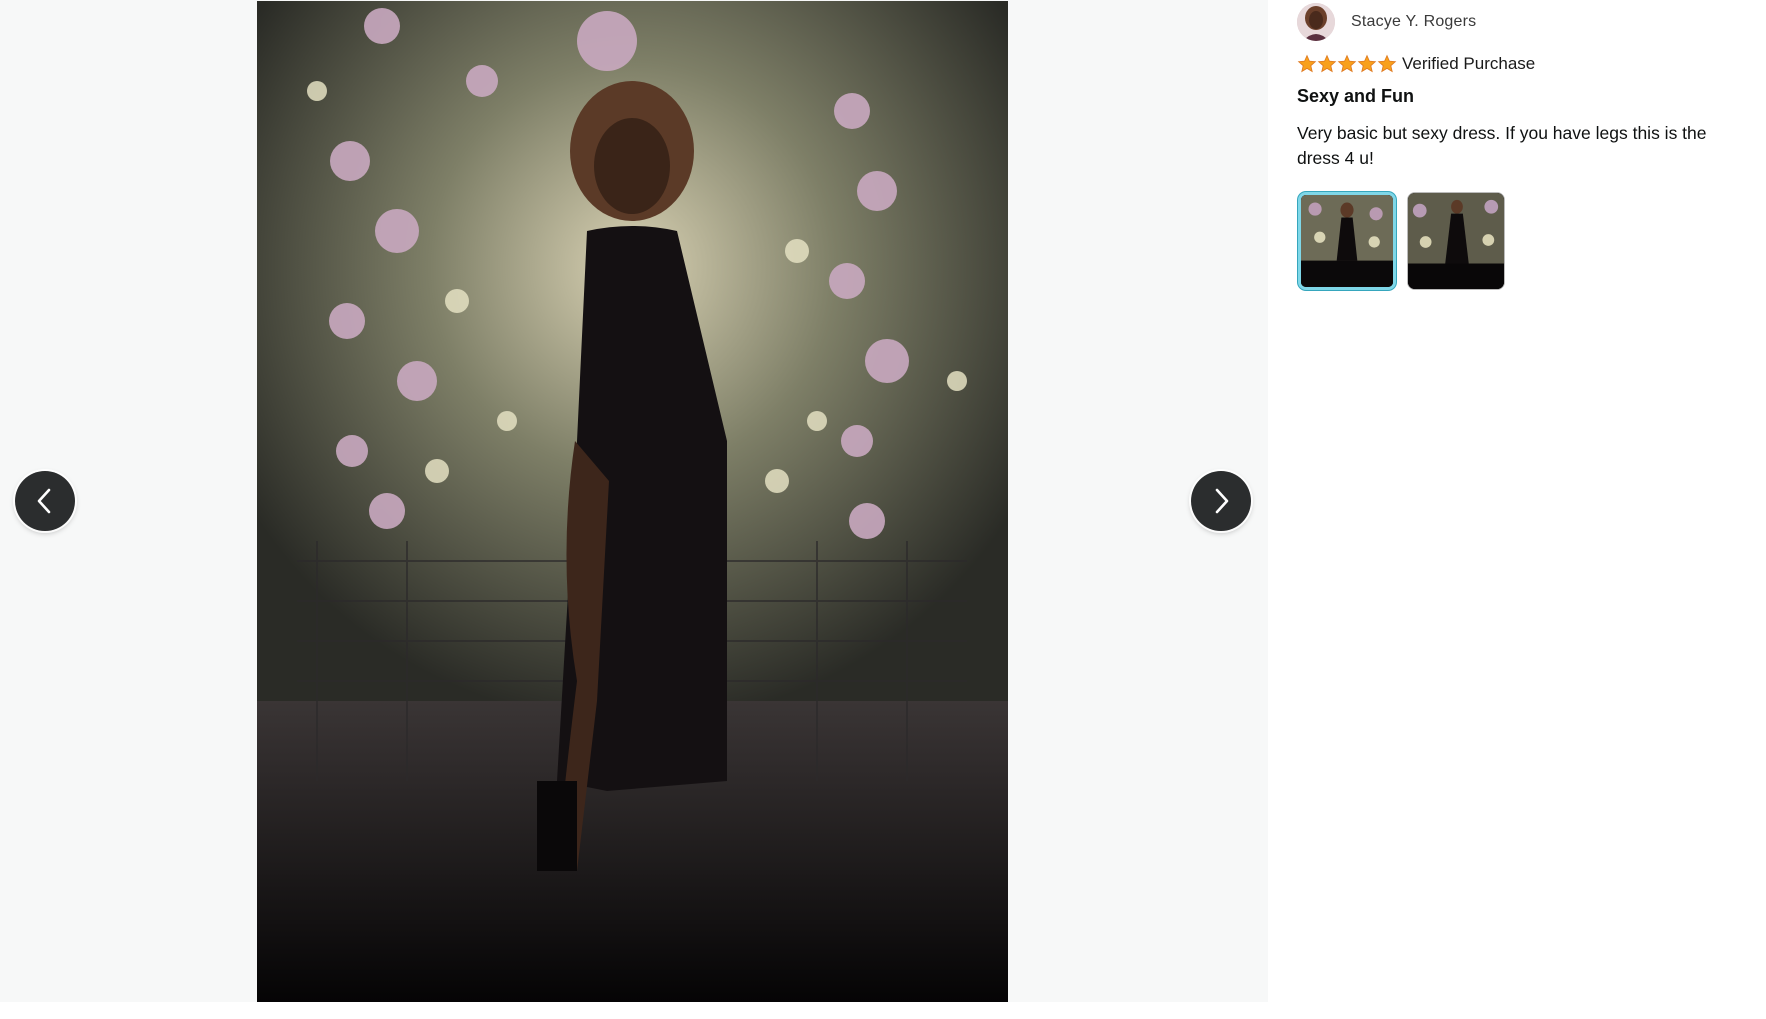 The image size is (1766, 1019). I want to click on rating-row: Verified Purchase, so click(1416, 64).